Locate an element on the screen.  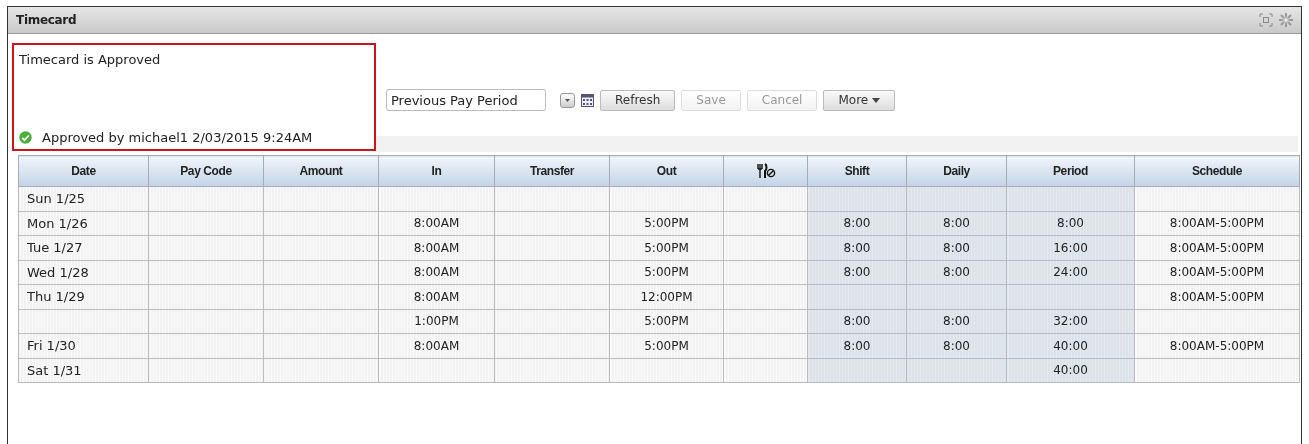
column-header: Shift is located at coordinates (857, 171).